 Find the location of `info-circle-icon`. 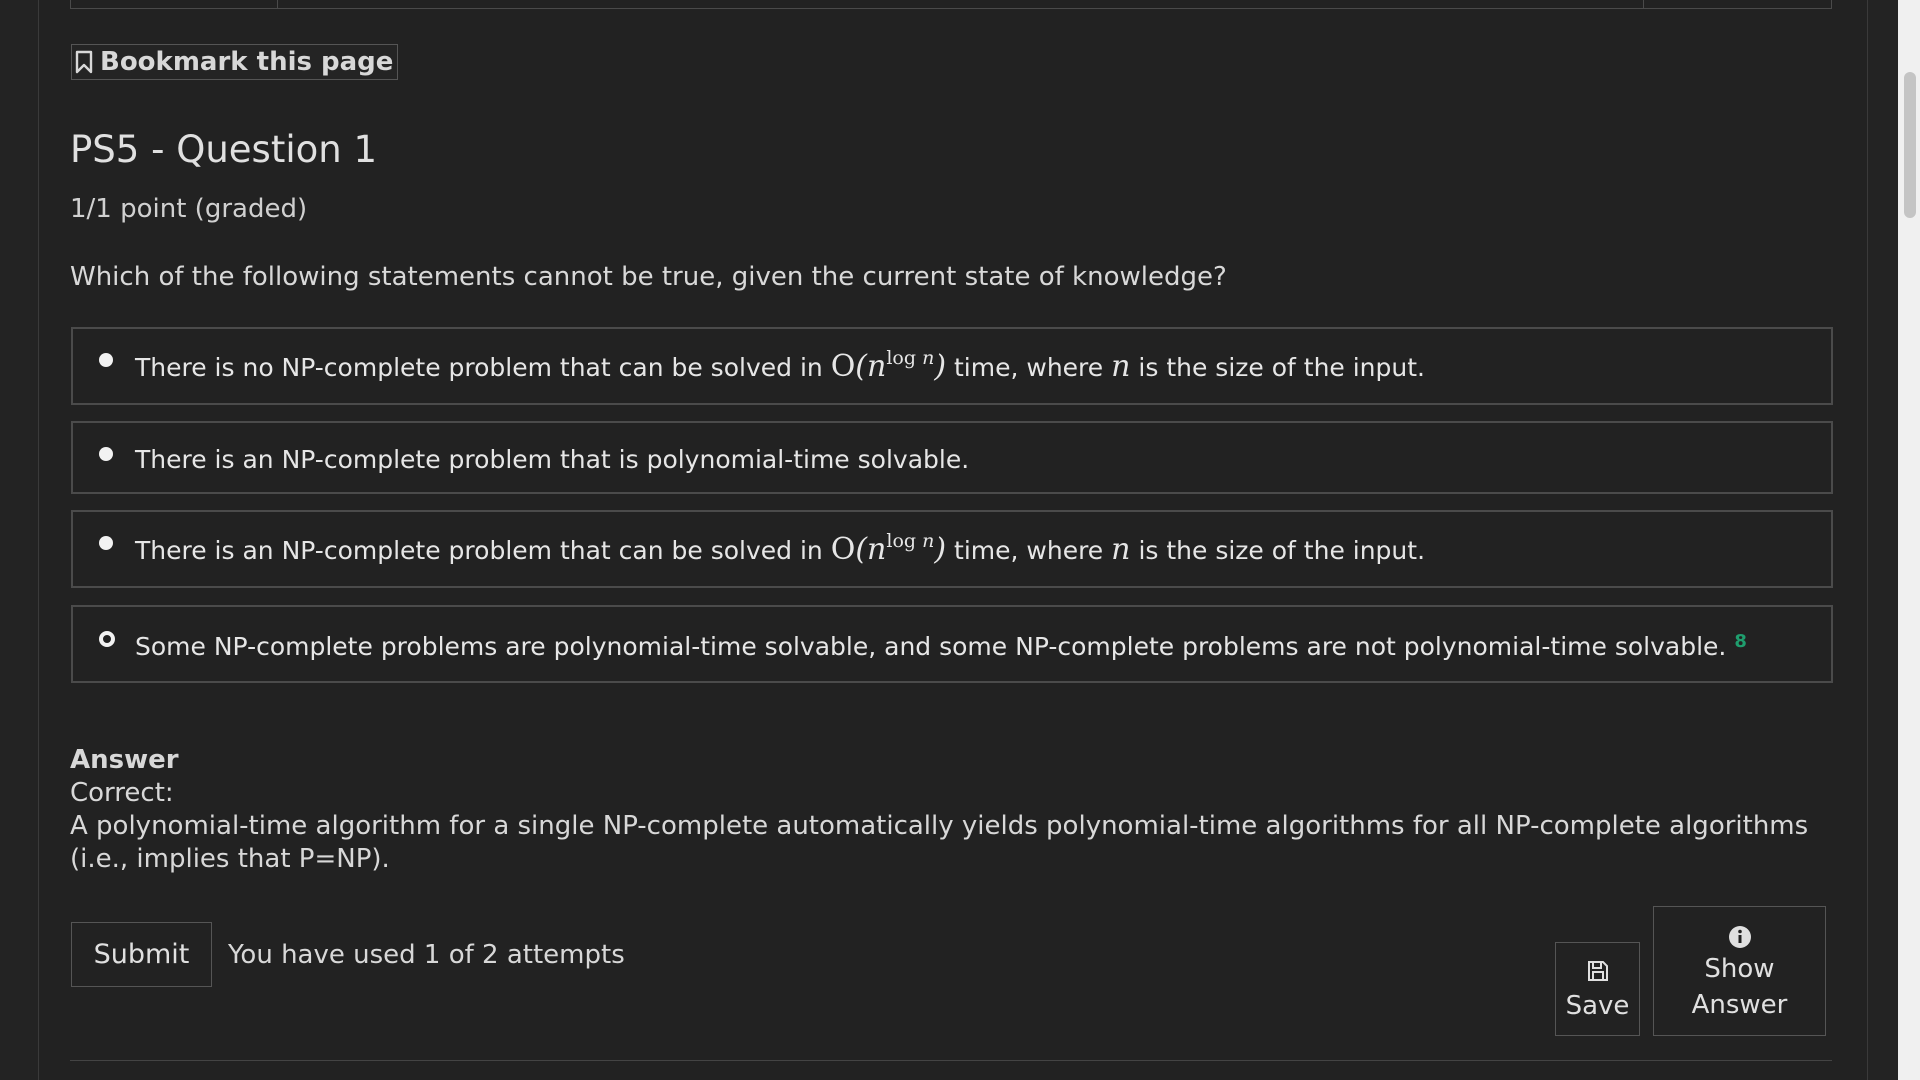

info-circle-icon is located at coordinates (1739, 937).